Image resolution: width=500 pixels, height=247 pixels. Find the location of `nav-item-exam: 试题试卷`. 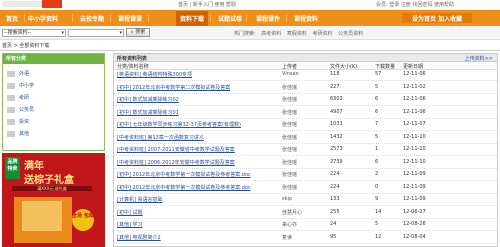

nav-item-exam: 试题试卷 is located at coordinates (230, 18).